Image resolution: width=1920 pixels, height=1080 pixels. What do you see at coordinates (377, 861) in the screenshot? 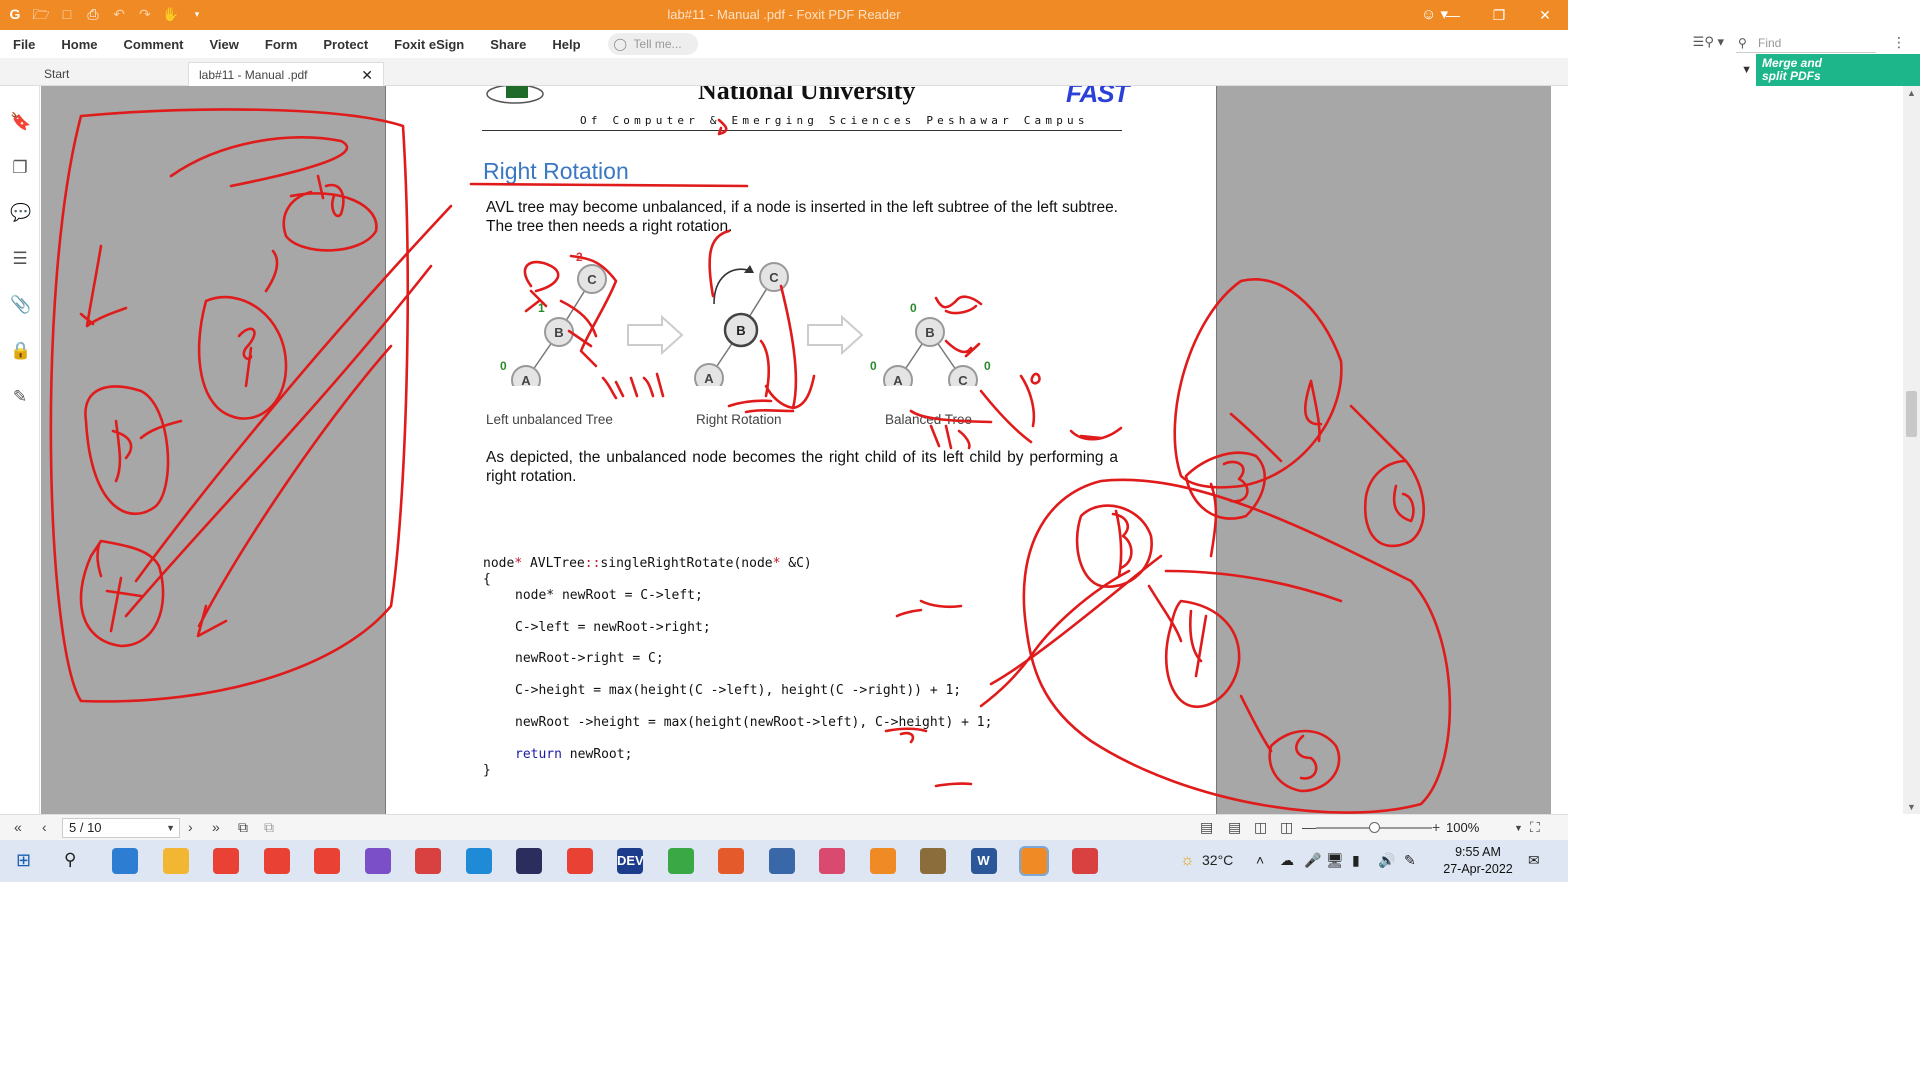
I see `visual-studio-icon` at bounding box center [377, 861].